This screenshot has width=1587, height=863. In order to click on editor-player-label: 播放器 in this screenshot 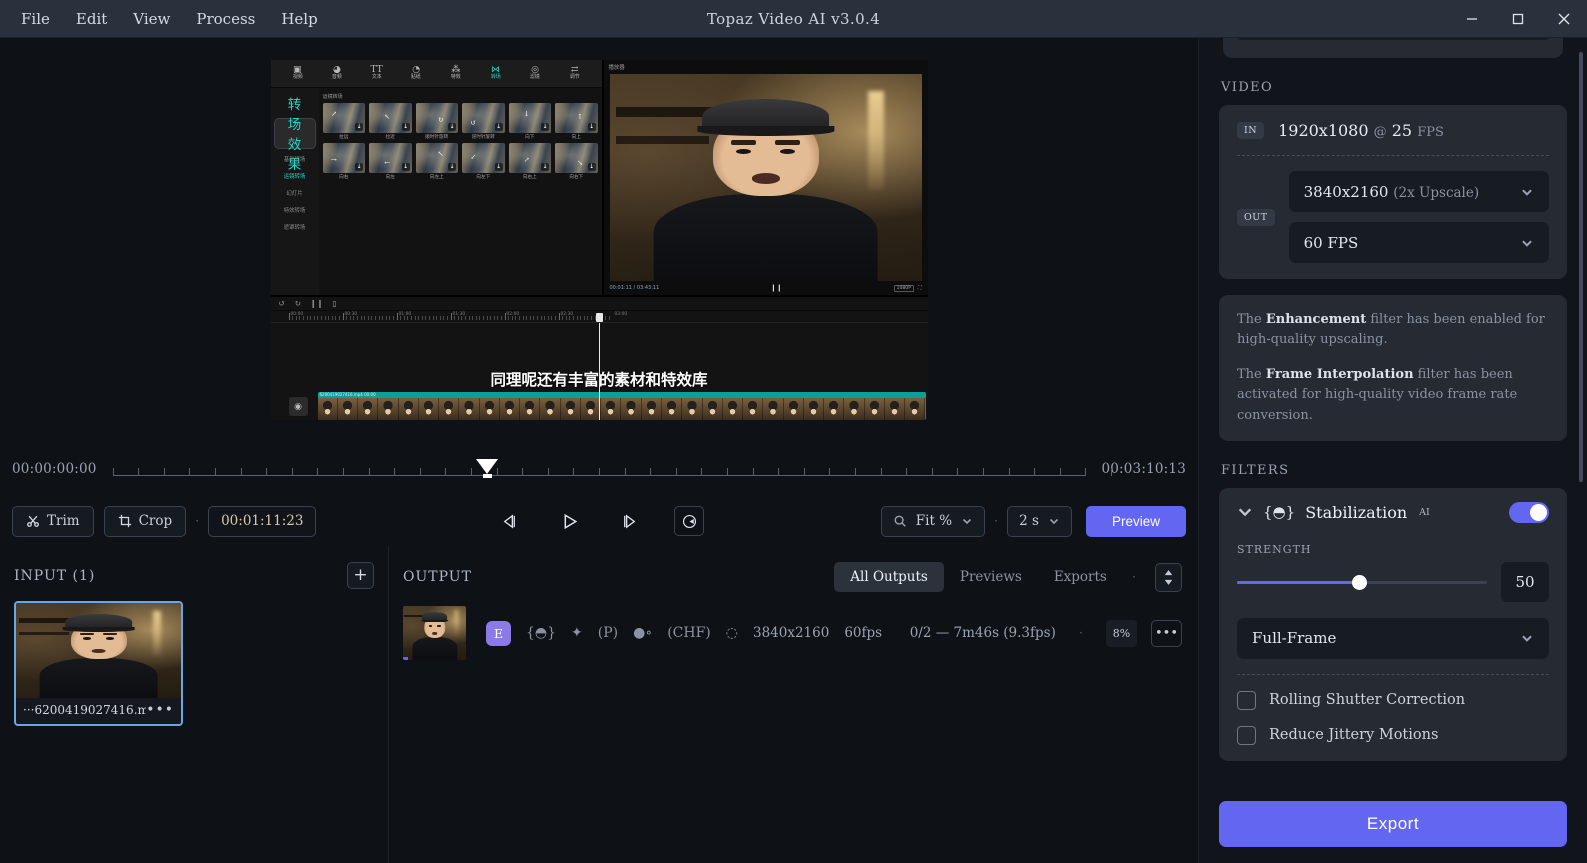, I will do `click(616, 68)`.